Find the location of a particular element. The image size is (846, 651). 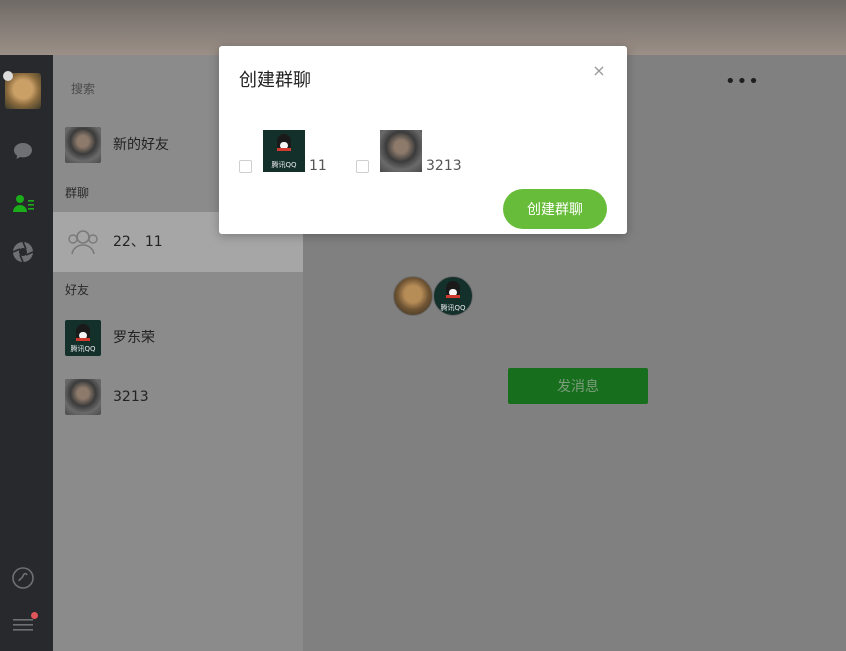

candidate-item: 腾讯QQ 11 is located at coordinates (294, 152).